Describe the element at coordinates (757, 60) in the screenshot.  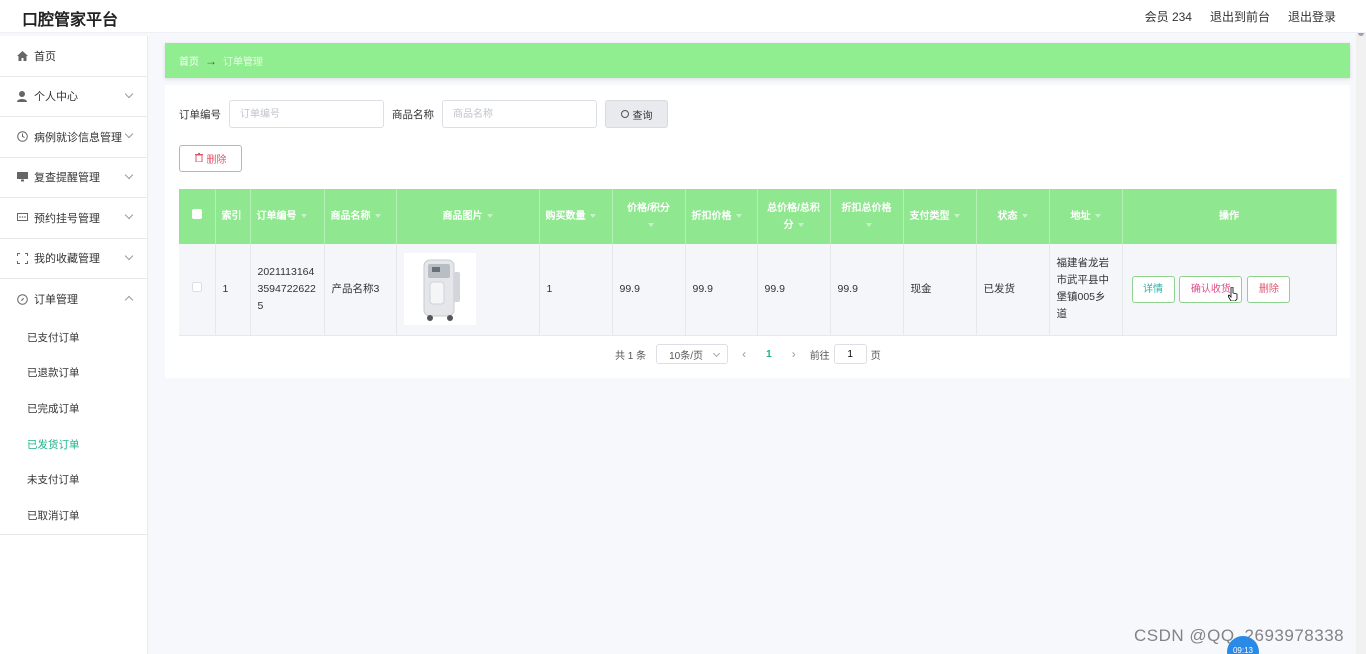
I see `breadcrumb: 首页 → 订单管理` at that location.